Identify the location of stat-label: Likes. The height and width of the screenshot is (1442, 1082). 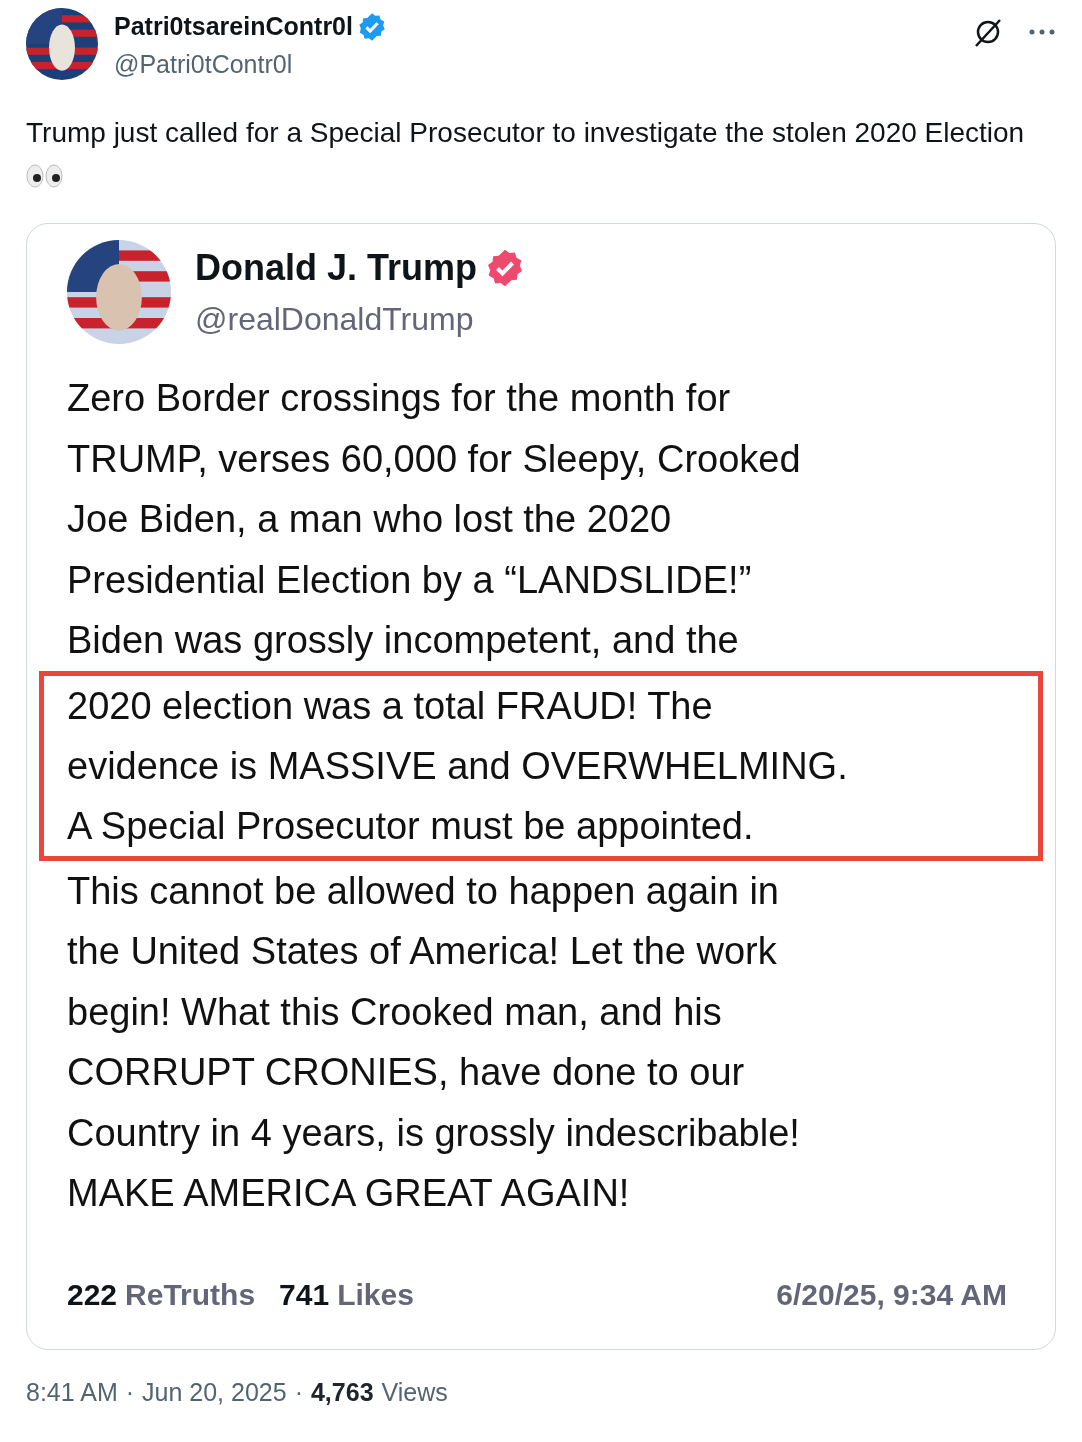
(375, 1294).